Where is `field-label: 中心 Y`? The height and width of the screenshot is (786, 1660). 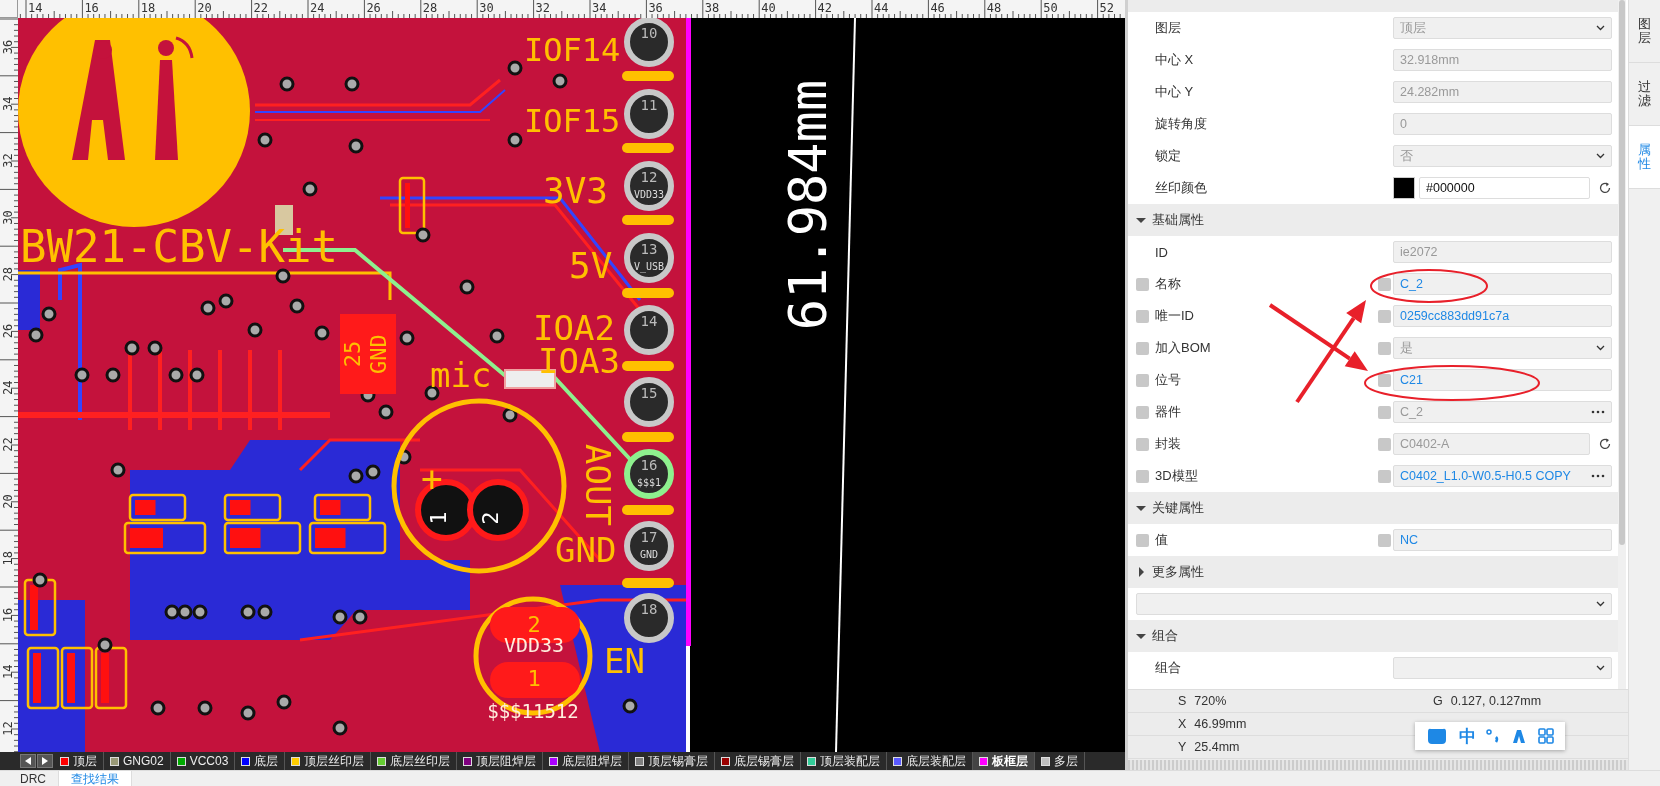
field-label: 中心 Y is located at coordinates (1175, 92).